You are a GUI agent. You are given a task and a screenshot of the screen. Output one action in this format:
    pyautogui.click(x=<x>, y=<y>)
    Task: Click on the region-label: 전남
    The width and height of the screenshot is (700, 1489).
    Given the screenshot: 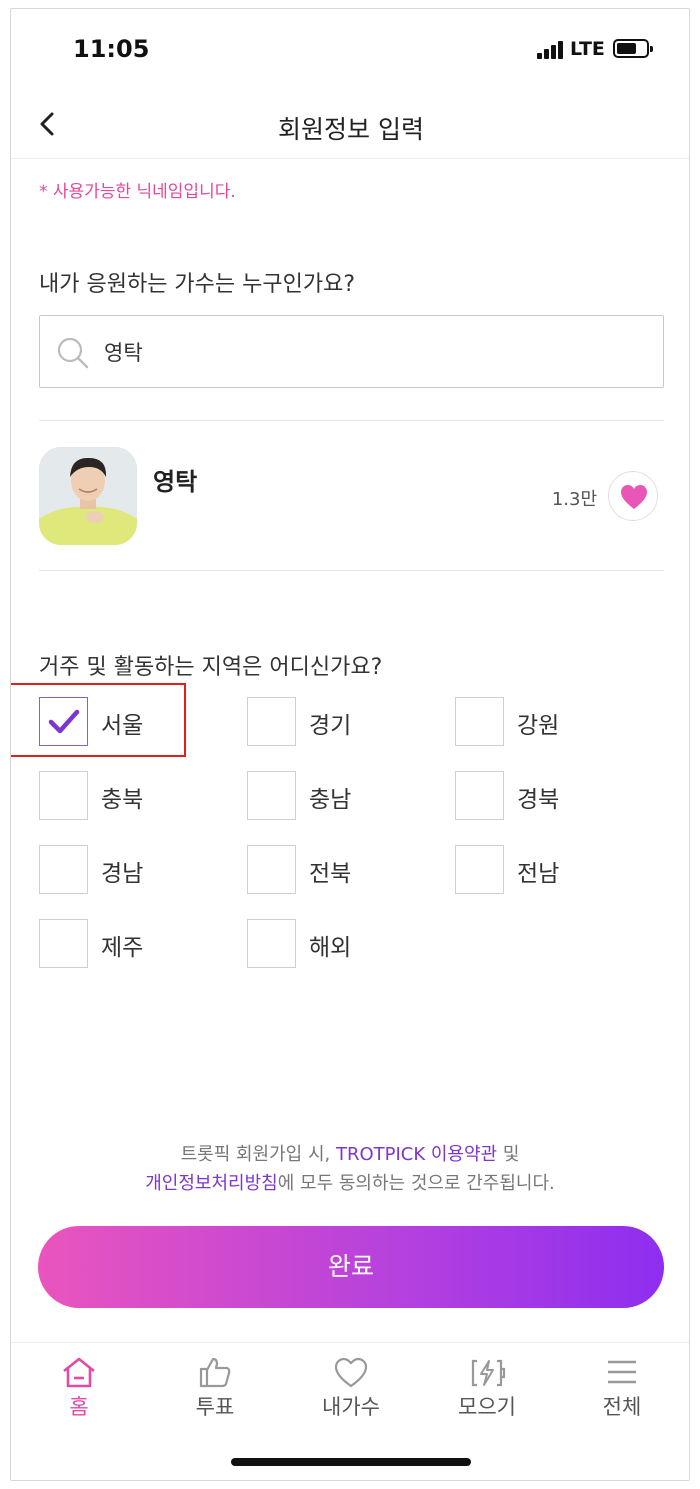 What is the action you would take?
    pyautogui.click(x=538, y=874)
    